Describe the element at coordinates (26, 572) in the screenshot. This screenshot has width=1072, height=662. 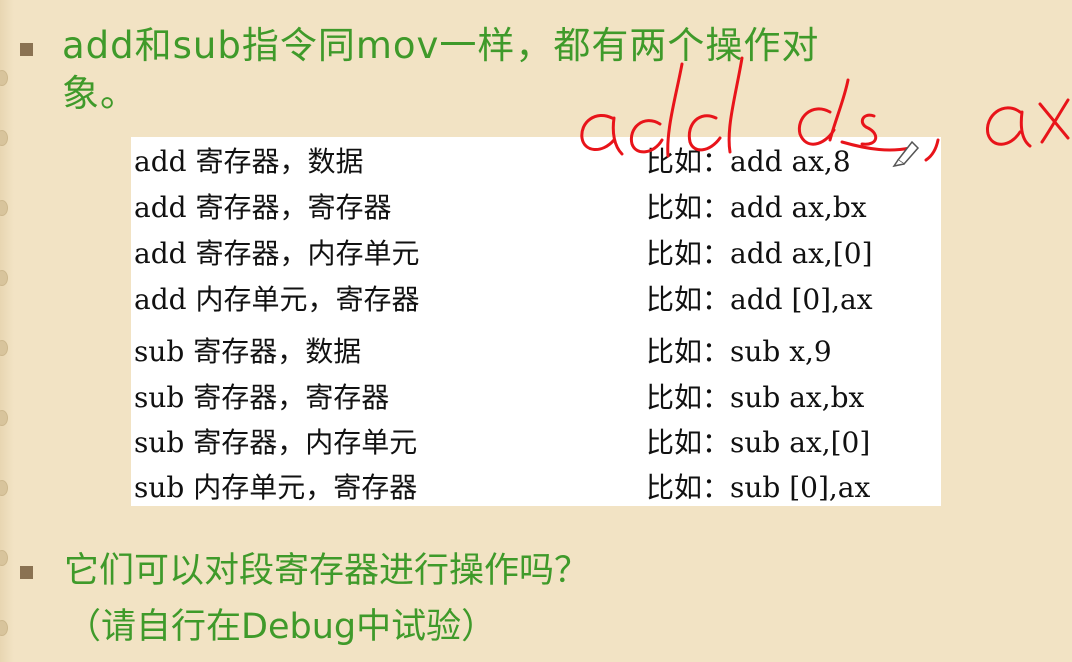
I see `bullet-square-icon` at that location.